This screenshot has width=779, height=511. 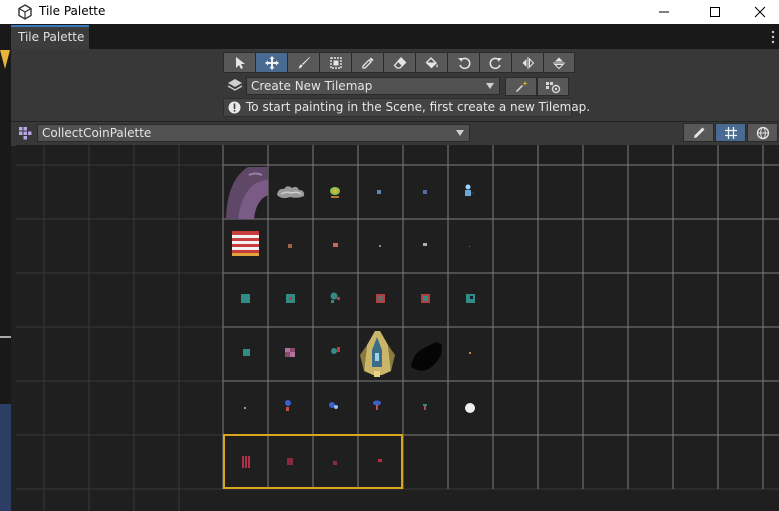 I want to click on window-title-bar: Tile Palette, so click(x=389, y=12).